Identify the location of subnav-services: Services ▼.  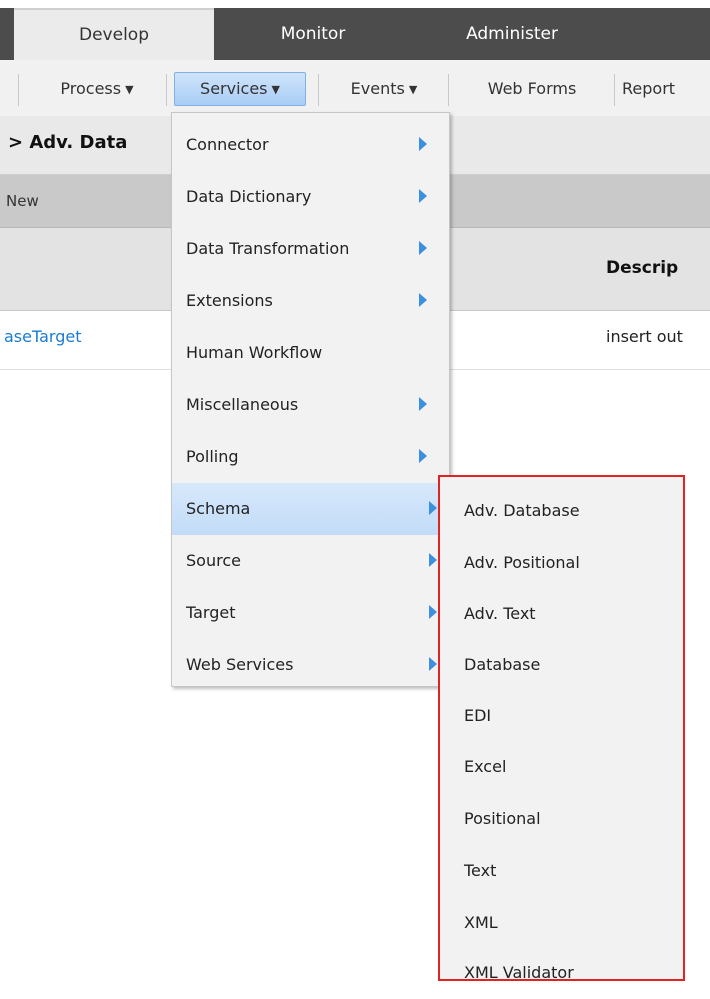
(240, 89).